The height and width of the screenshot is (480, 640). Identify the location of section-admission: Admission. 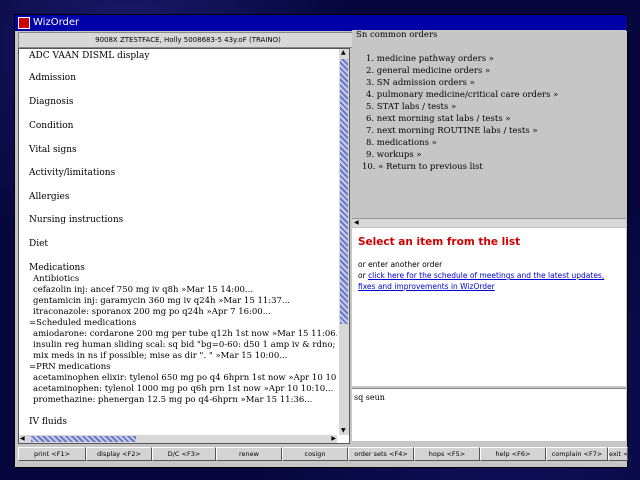
(52, 78).